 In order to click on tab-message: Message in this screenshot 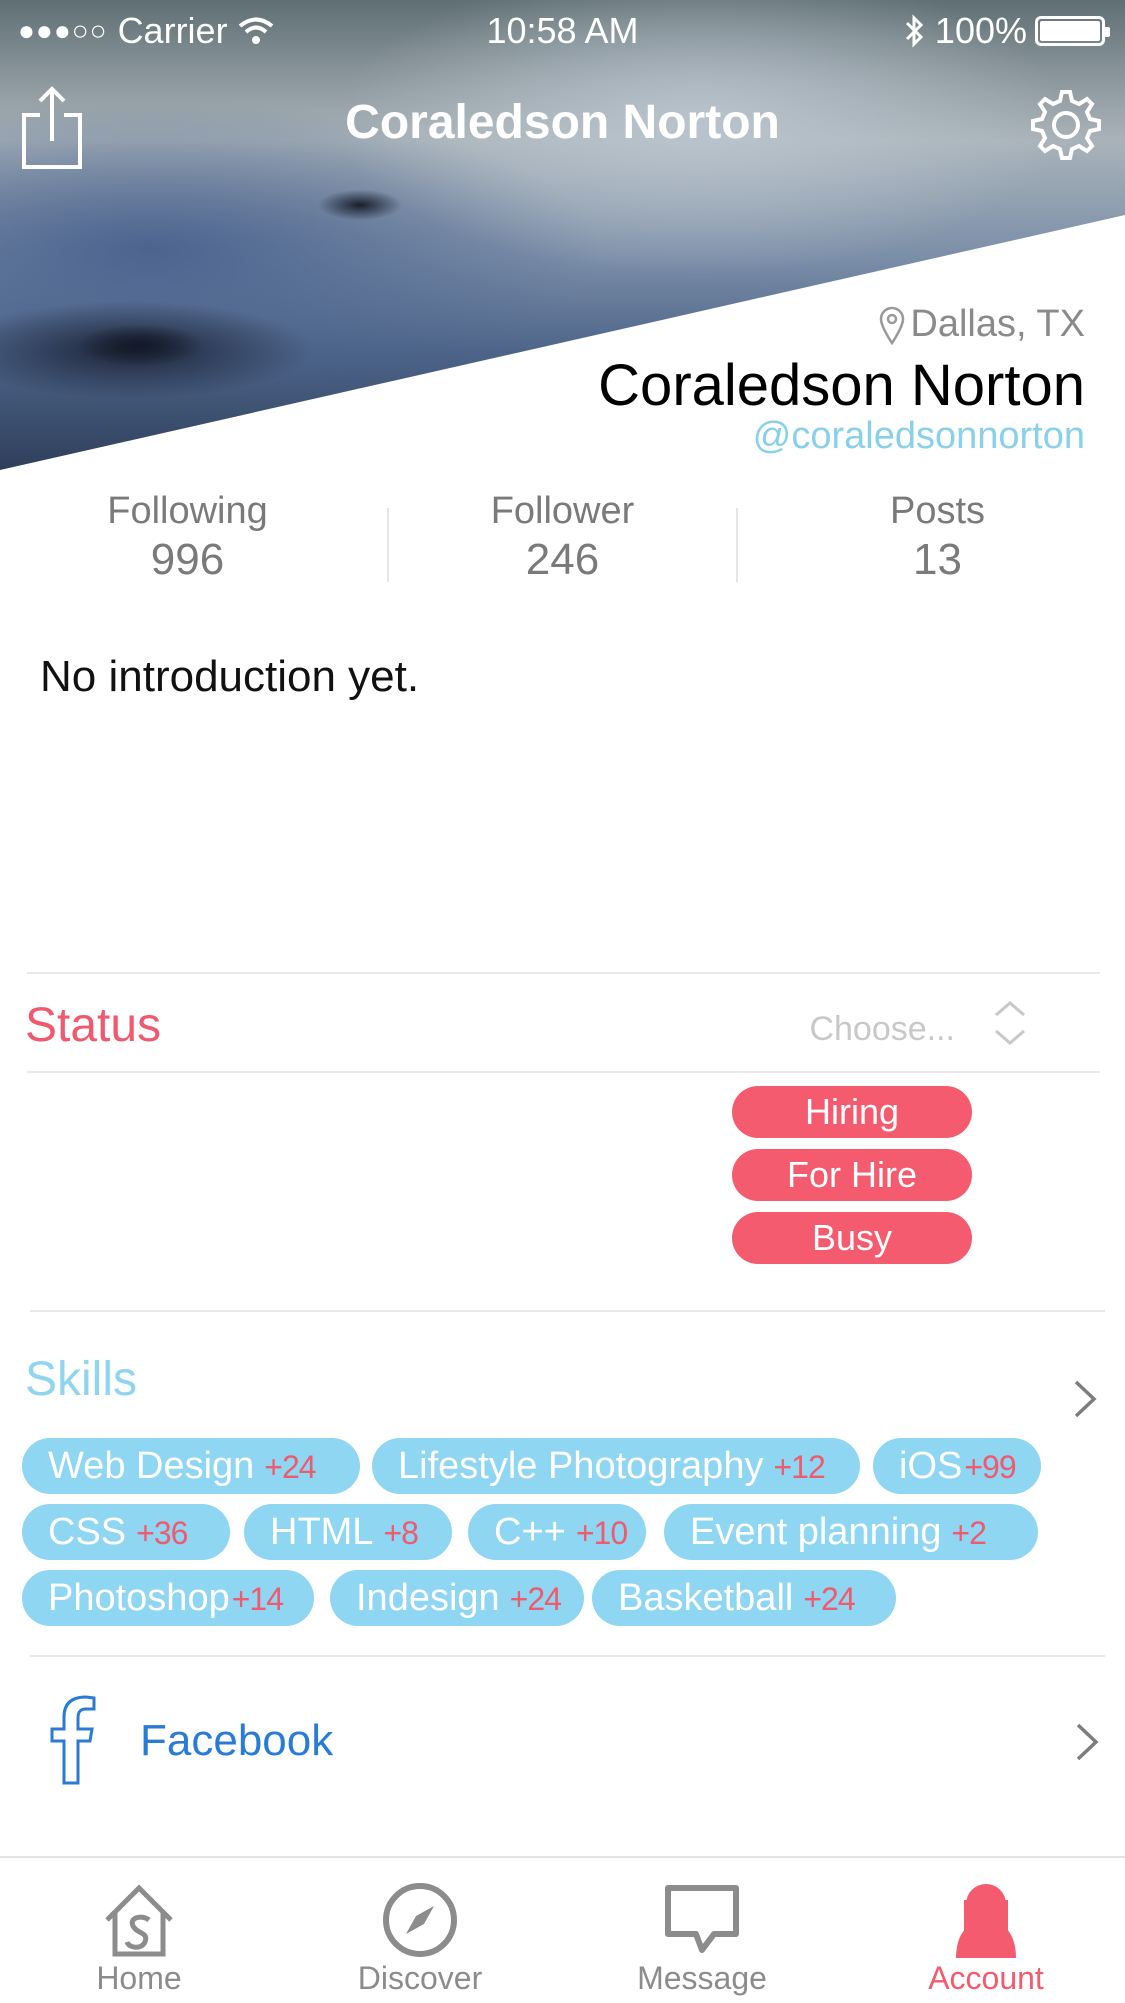, I will do `click(702, 1930)`.